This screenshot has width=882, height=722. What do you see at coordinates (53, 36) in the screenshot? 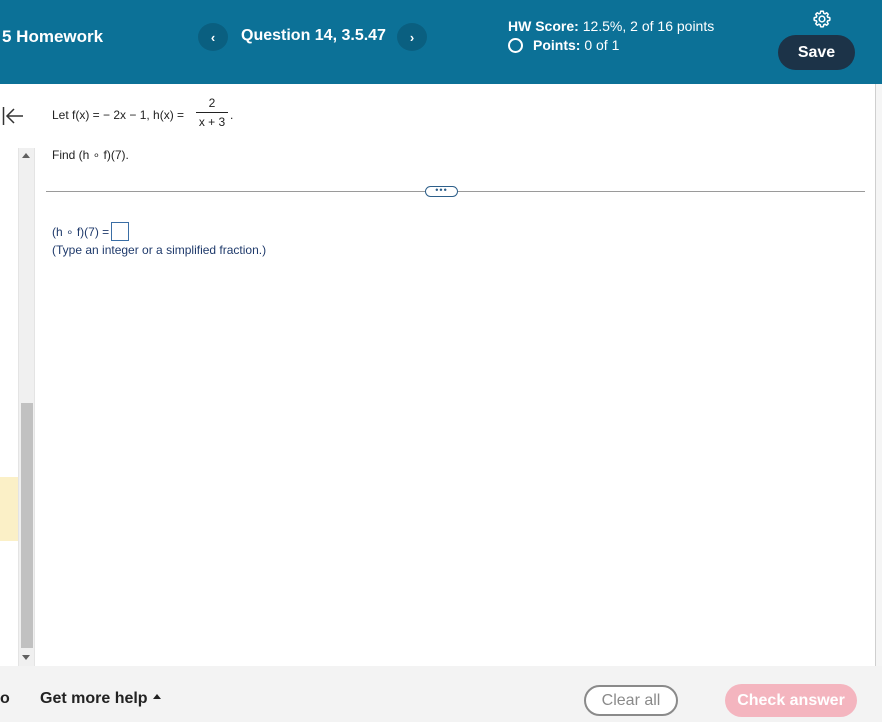
I see `homework-title: 5 Homework` at bounding box center [53, 36].